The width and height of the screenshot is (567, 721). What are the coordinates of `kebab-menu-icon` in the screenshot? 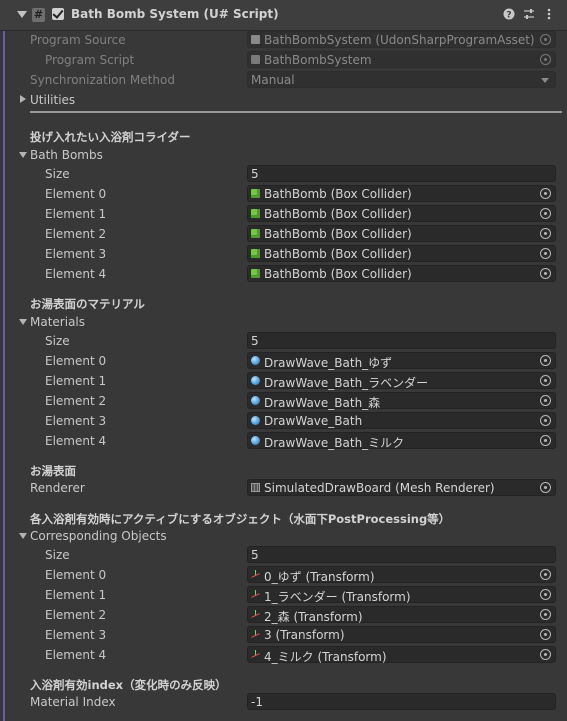 It's located at (549, 15).